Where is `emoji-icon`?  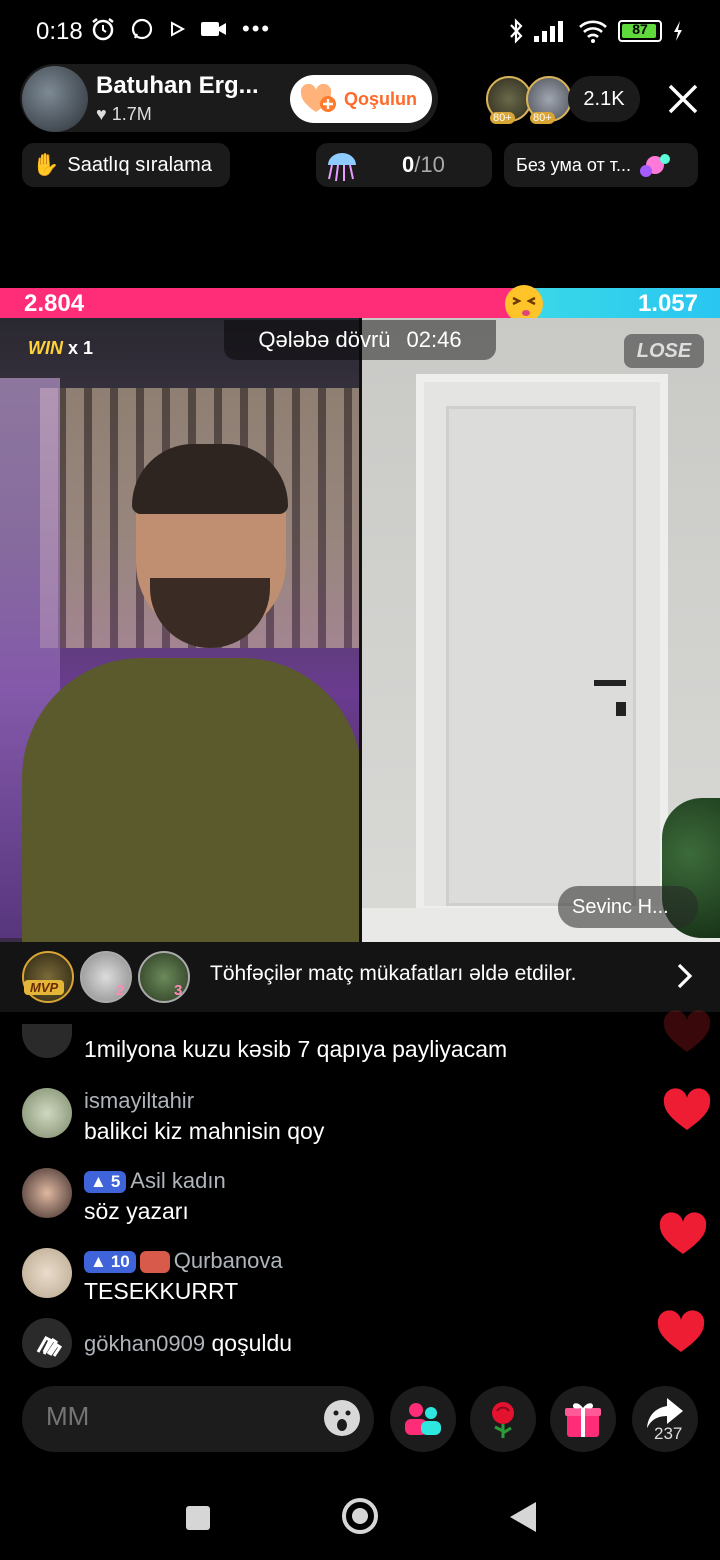
emoji-icon is located at coordinates (342, 1418).